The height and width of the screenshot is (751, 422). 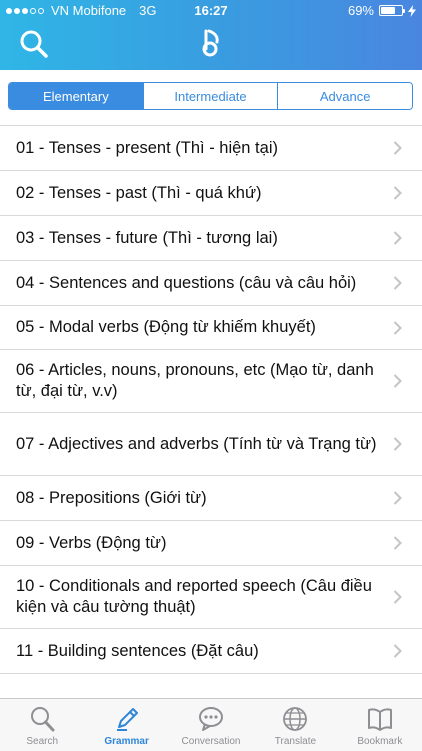 What do you see at coordinates (139, 192) in the screenshot?
I see `lesson-label: 02 - Tenses - past (Thì - quá khứ)` at bounding box center [139, 192].